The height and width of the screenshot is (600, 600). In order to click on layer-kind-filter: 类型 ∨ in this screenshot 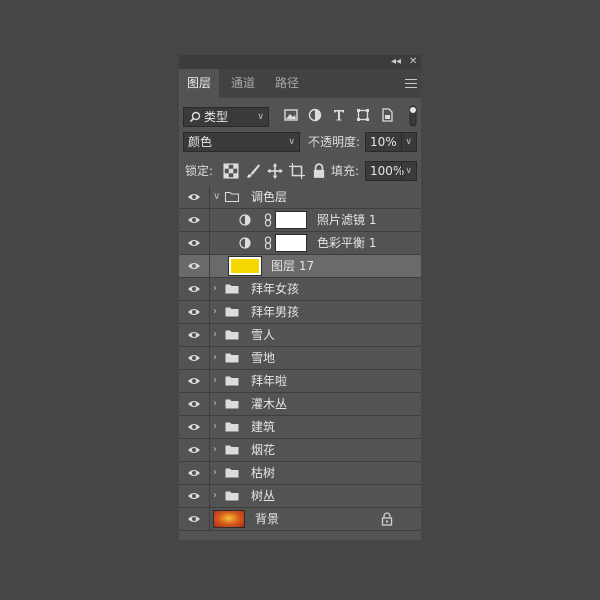, I will do `click(226, 117)`.